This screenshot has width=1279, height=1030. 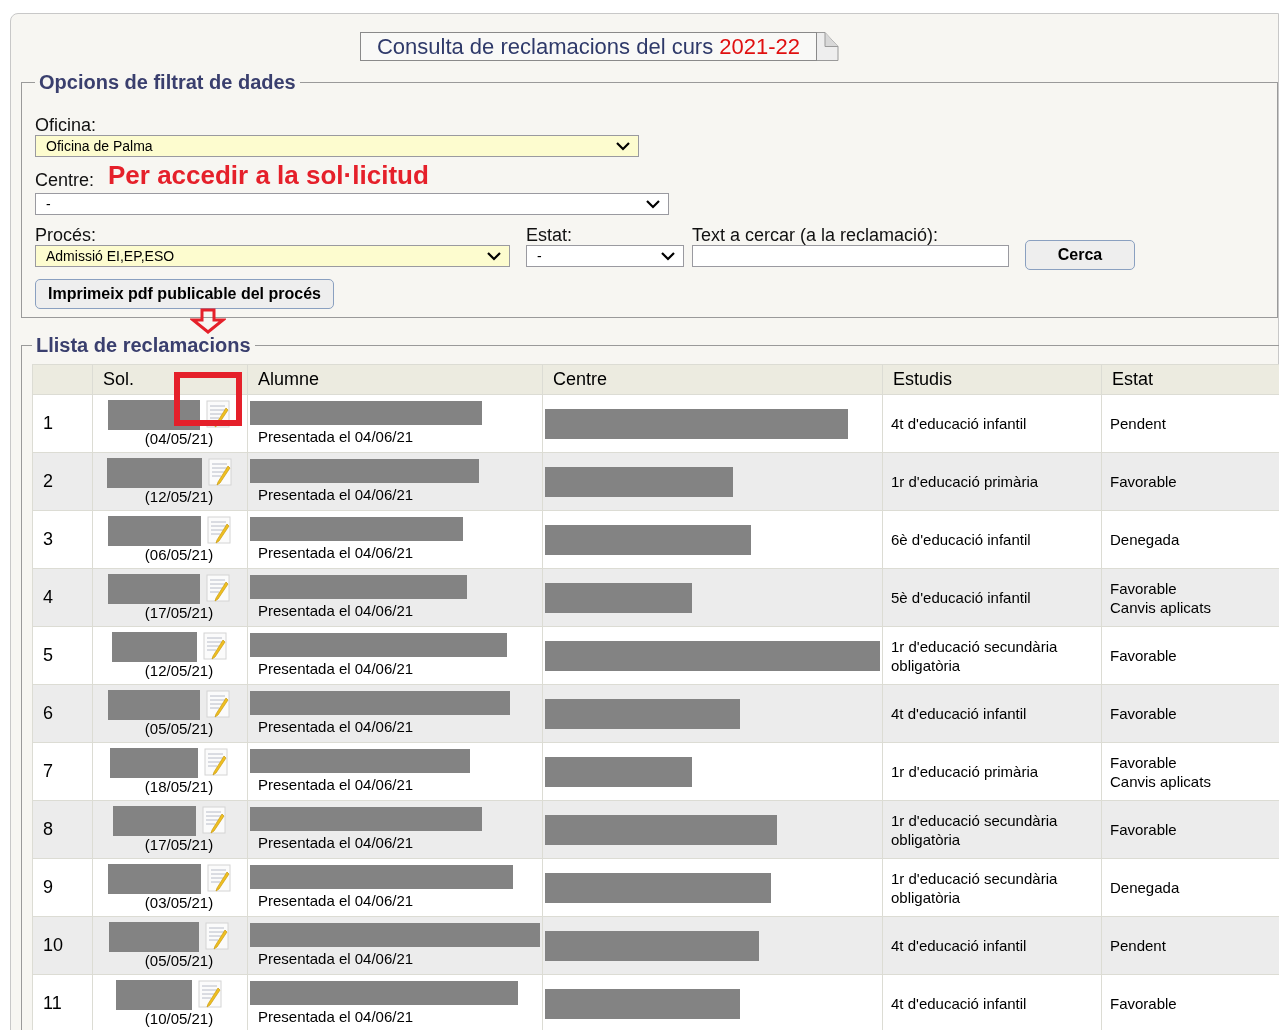 What do you see at coordinates (850, 256) in the screenshot?
I see `search-field` at bounding box center [850, 256].